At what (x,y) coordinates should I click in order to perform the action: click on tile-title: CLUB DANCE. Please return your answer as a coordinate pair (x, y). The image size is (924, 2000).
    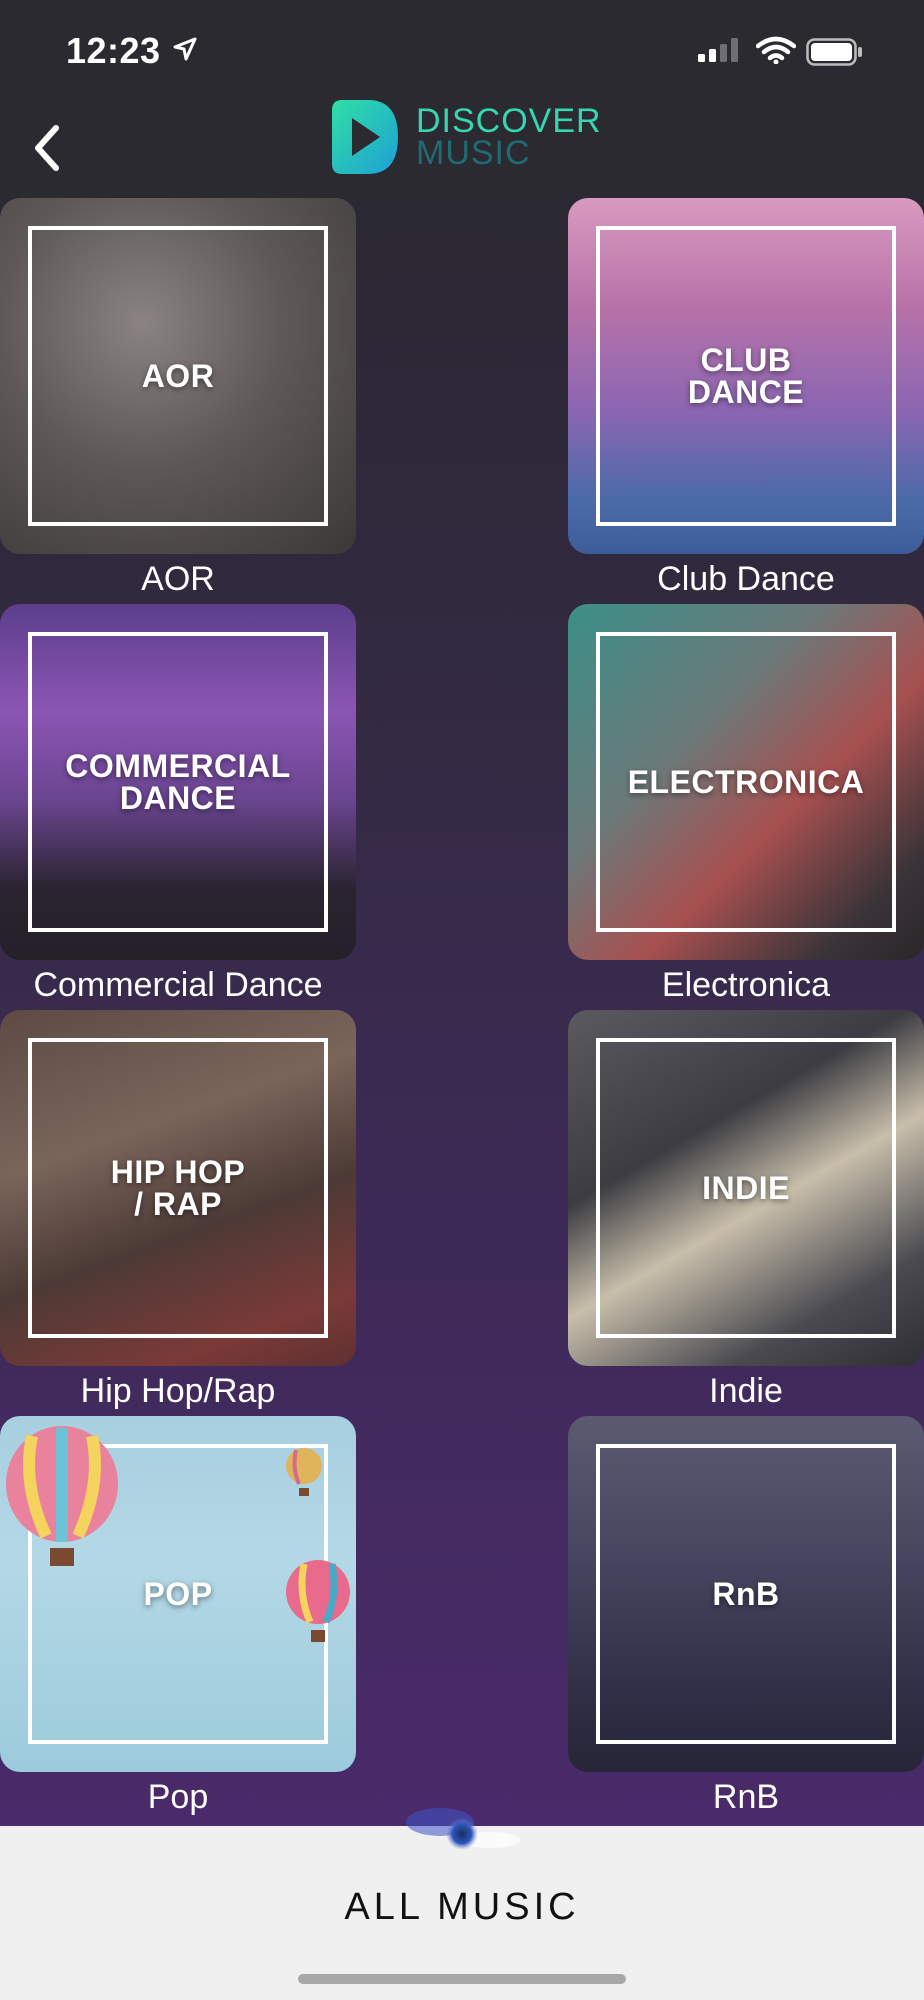
    Looking at the image, I should click on (746, 376).